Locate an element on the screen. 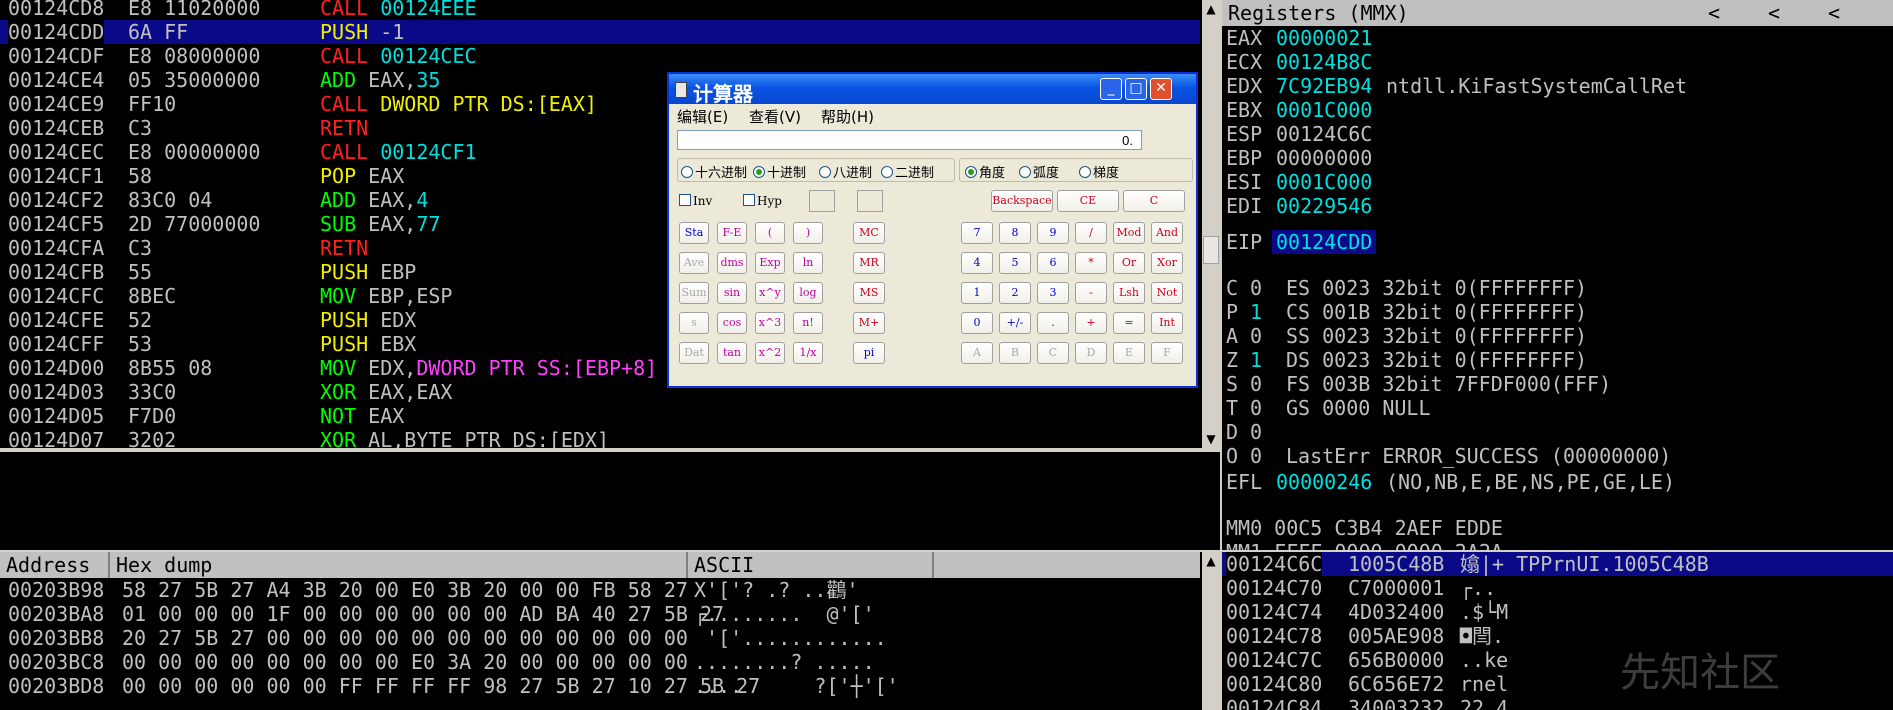 The image size is (1893, 710). register-row: ECX 00124B8C is located at coordinates (1556, 62).